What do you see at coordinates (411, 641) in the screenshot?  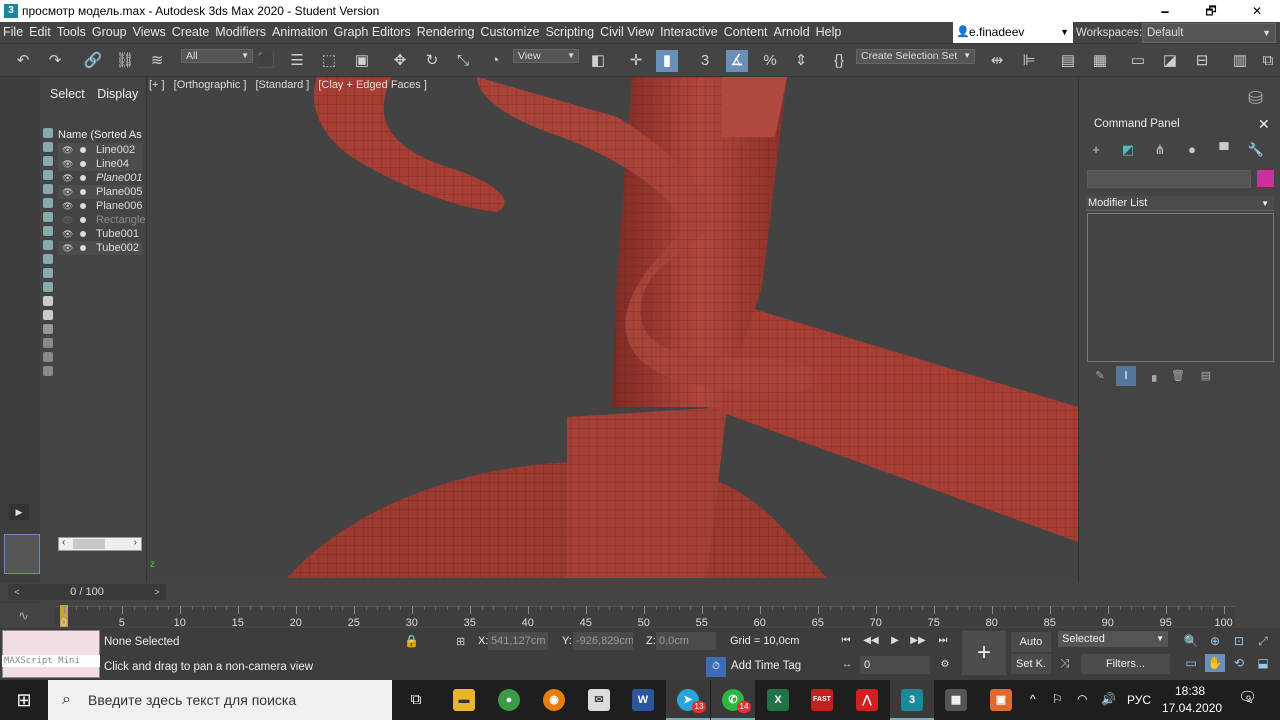 I see `selection-lock-icon: 🔒` at bounding box center [411, 641].